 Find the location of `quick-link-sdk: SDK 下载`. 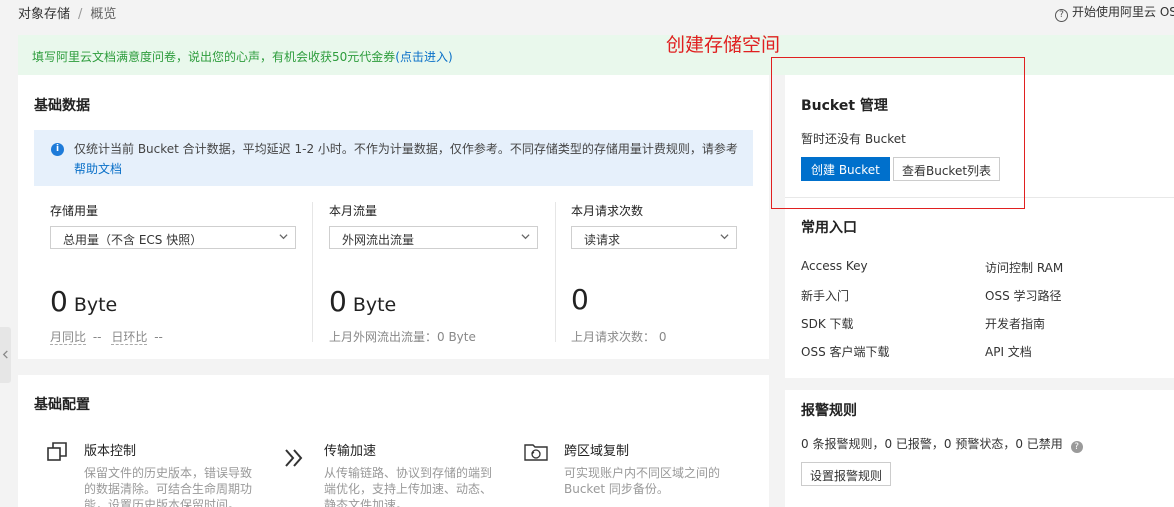

quick-link-sdk: SDK 下载 is located at coordinates (827, 323).